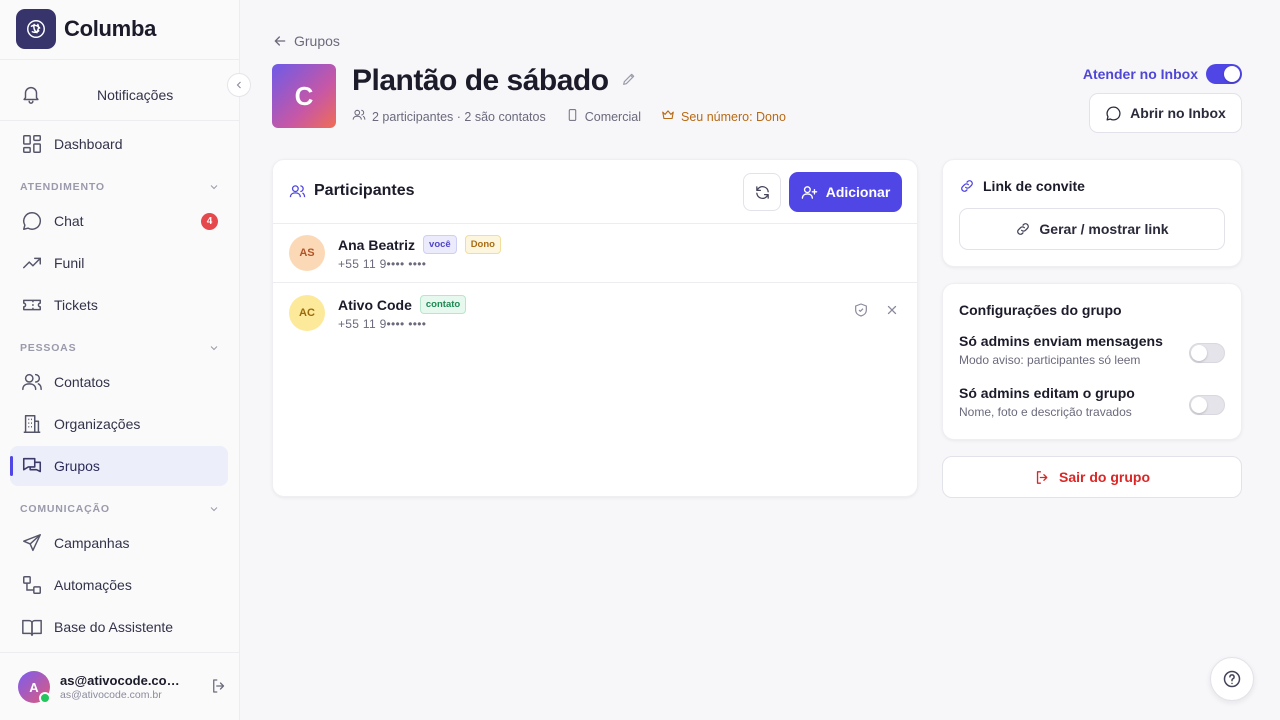  Describe the element at coordinates (48, 348) in the screenshot. I see `section-label: PESSOAS` at that location.